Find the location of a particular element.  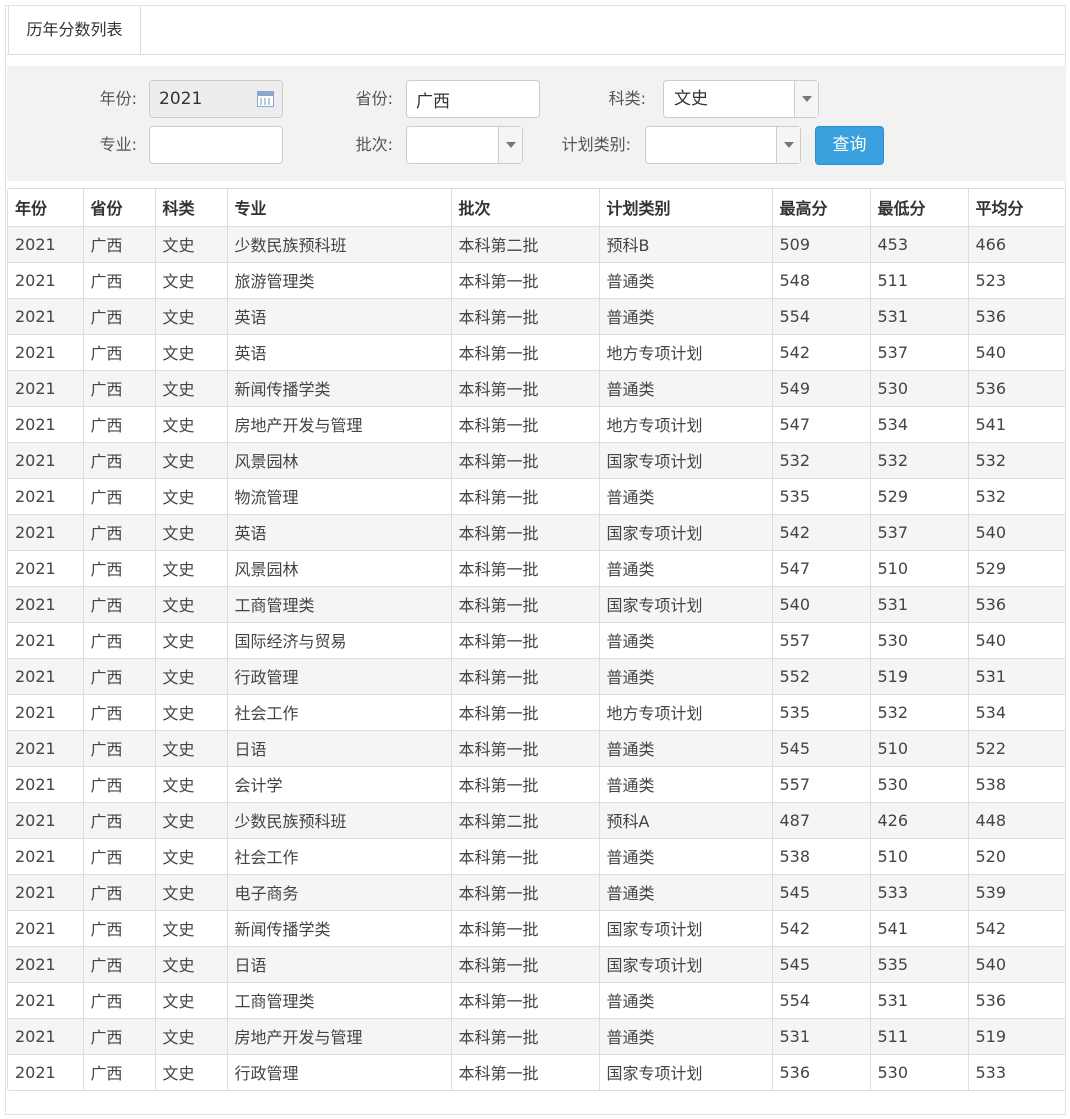

col-min-score-cell: 533 is located at coordinates (919, 892).